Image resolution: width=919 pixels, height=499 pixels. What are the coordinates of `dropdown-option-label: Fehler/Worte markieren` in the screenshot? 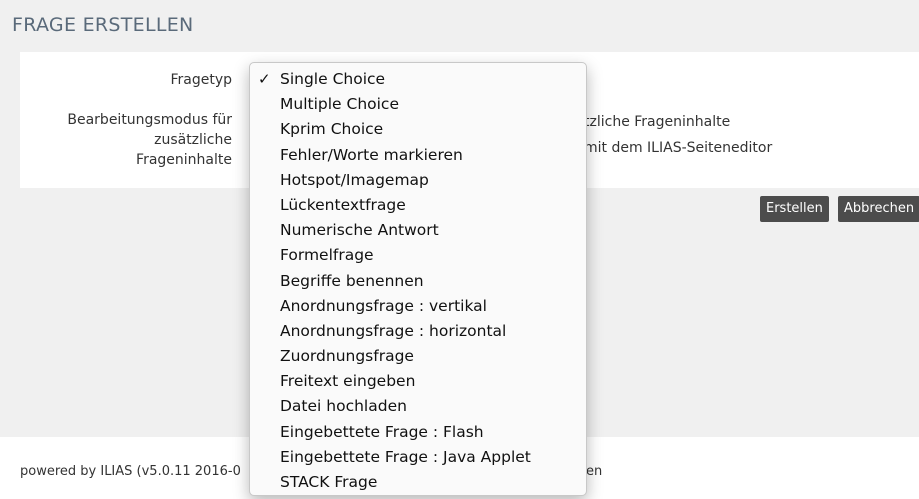 It's located at (371, 154).